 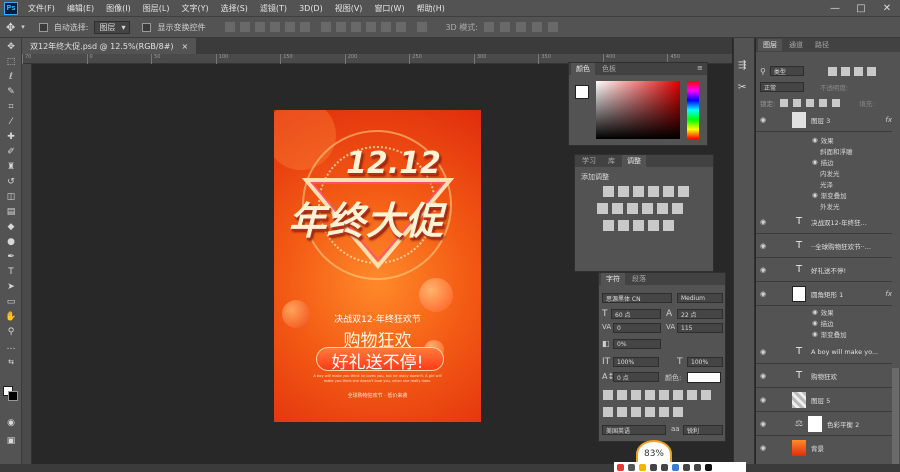 I want to click on show-transform-checkbox, so click(x=147, y=27).